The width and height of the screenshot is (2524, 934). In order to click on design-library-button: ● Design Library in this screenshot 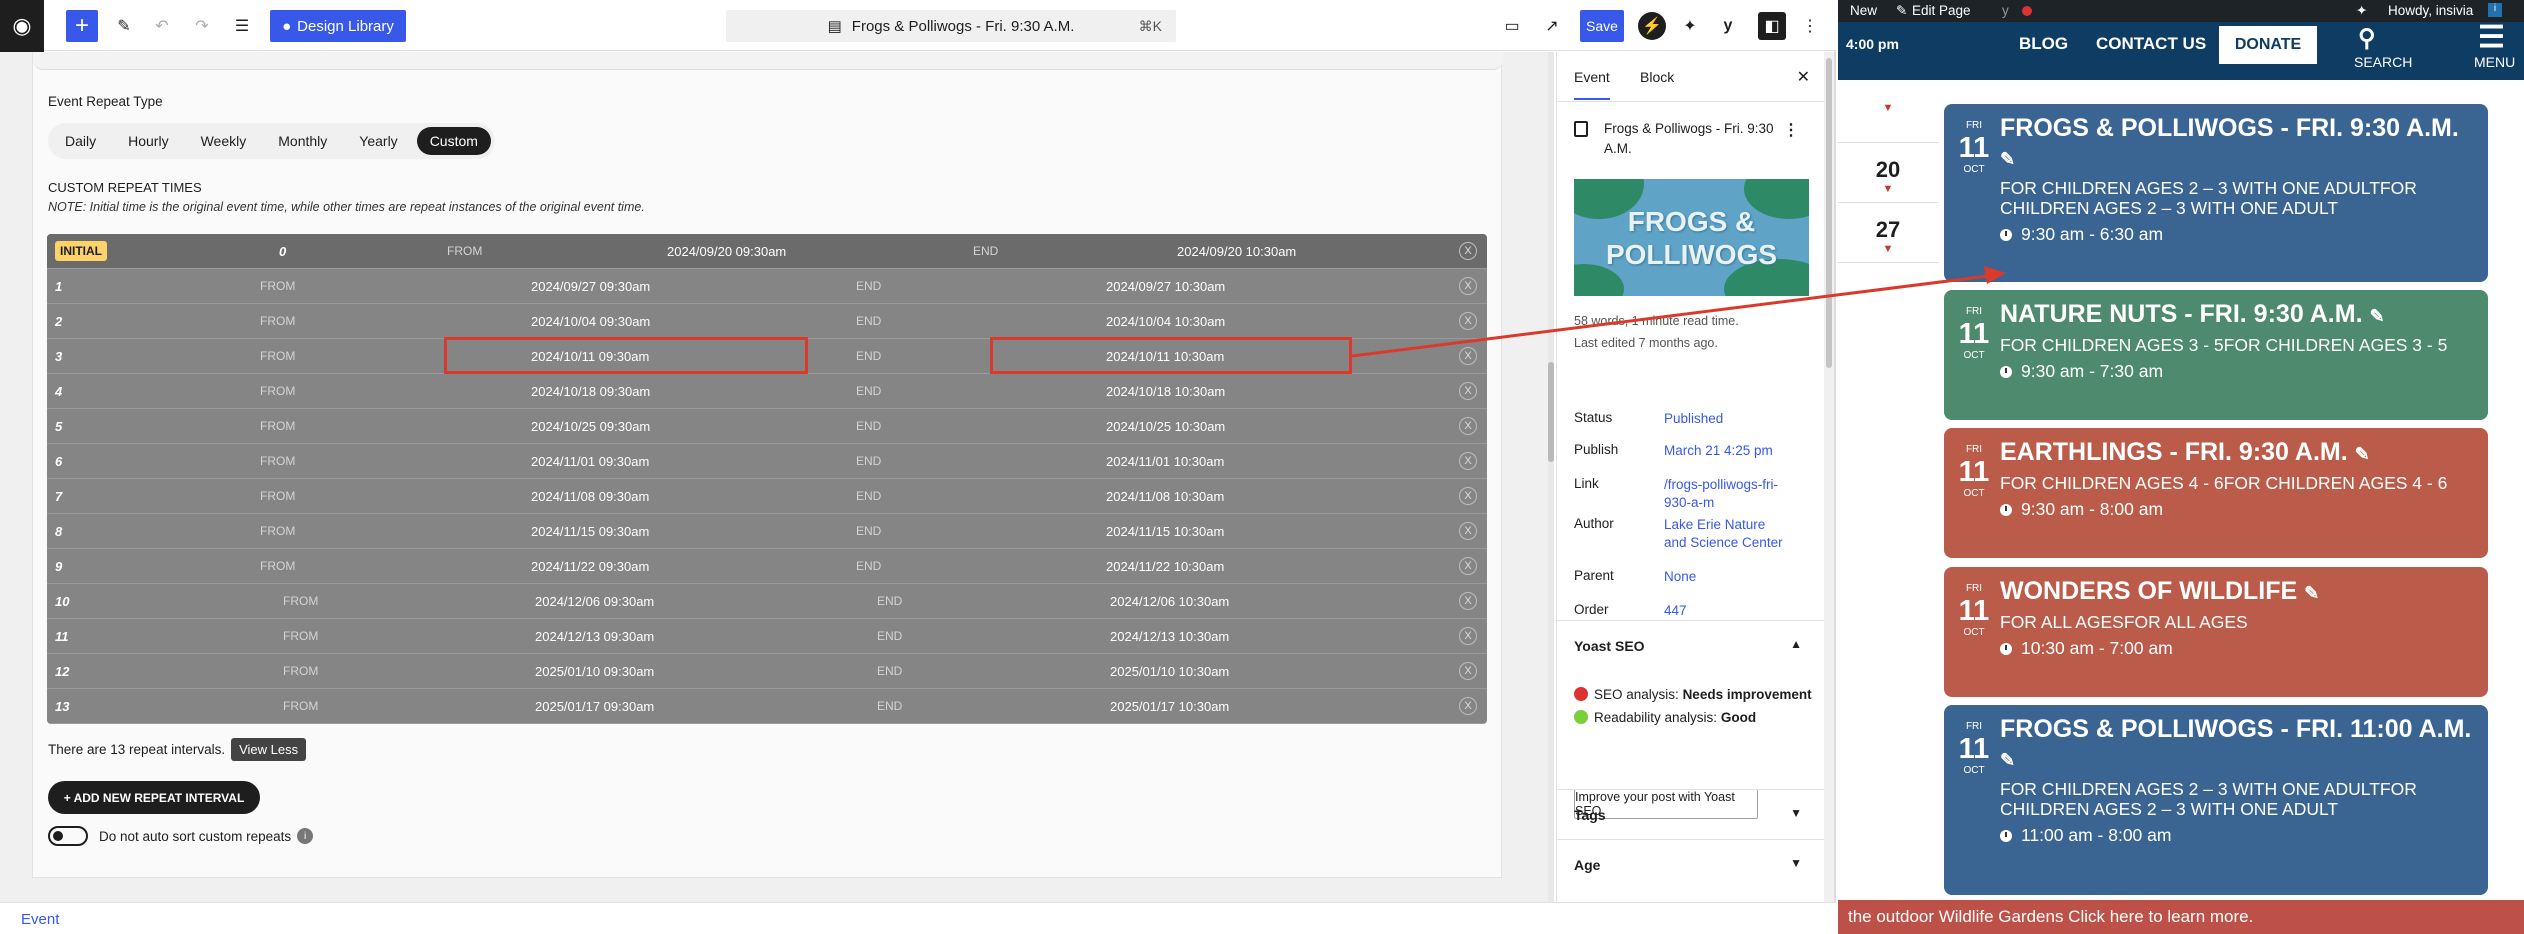, I will do `click(338, 26)`.